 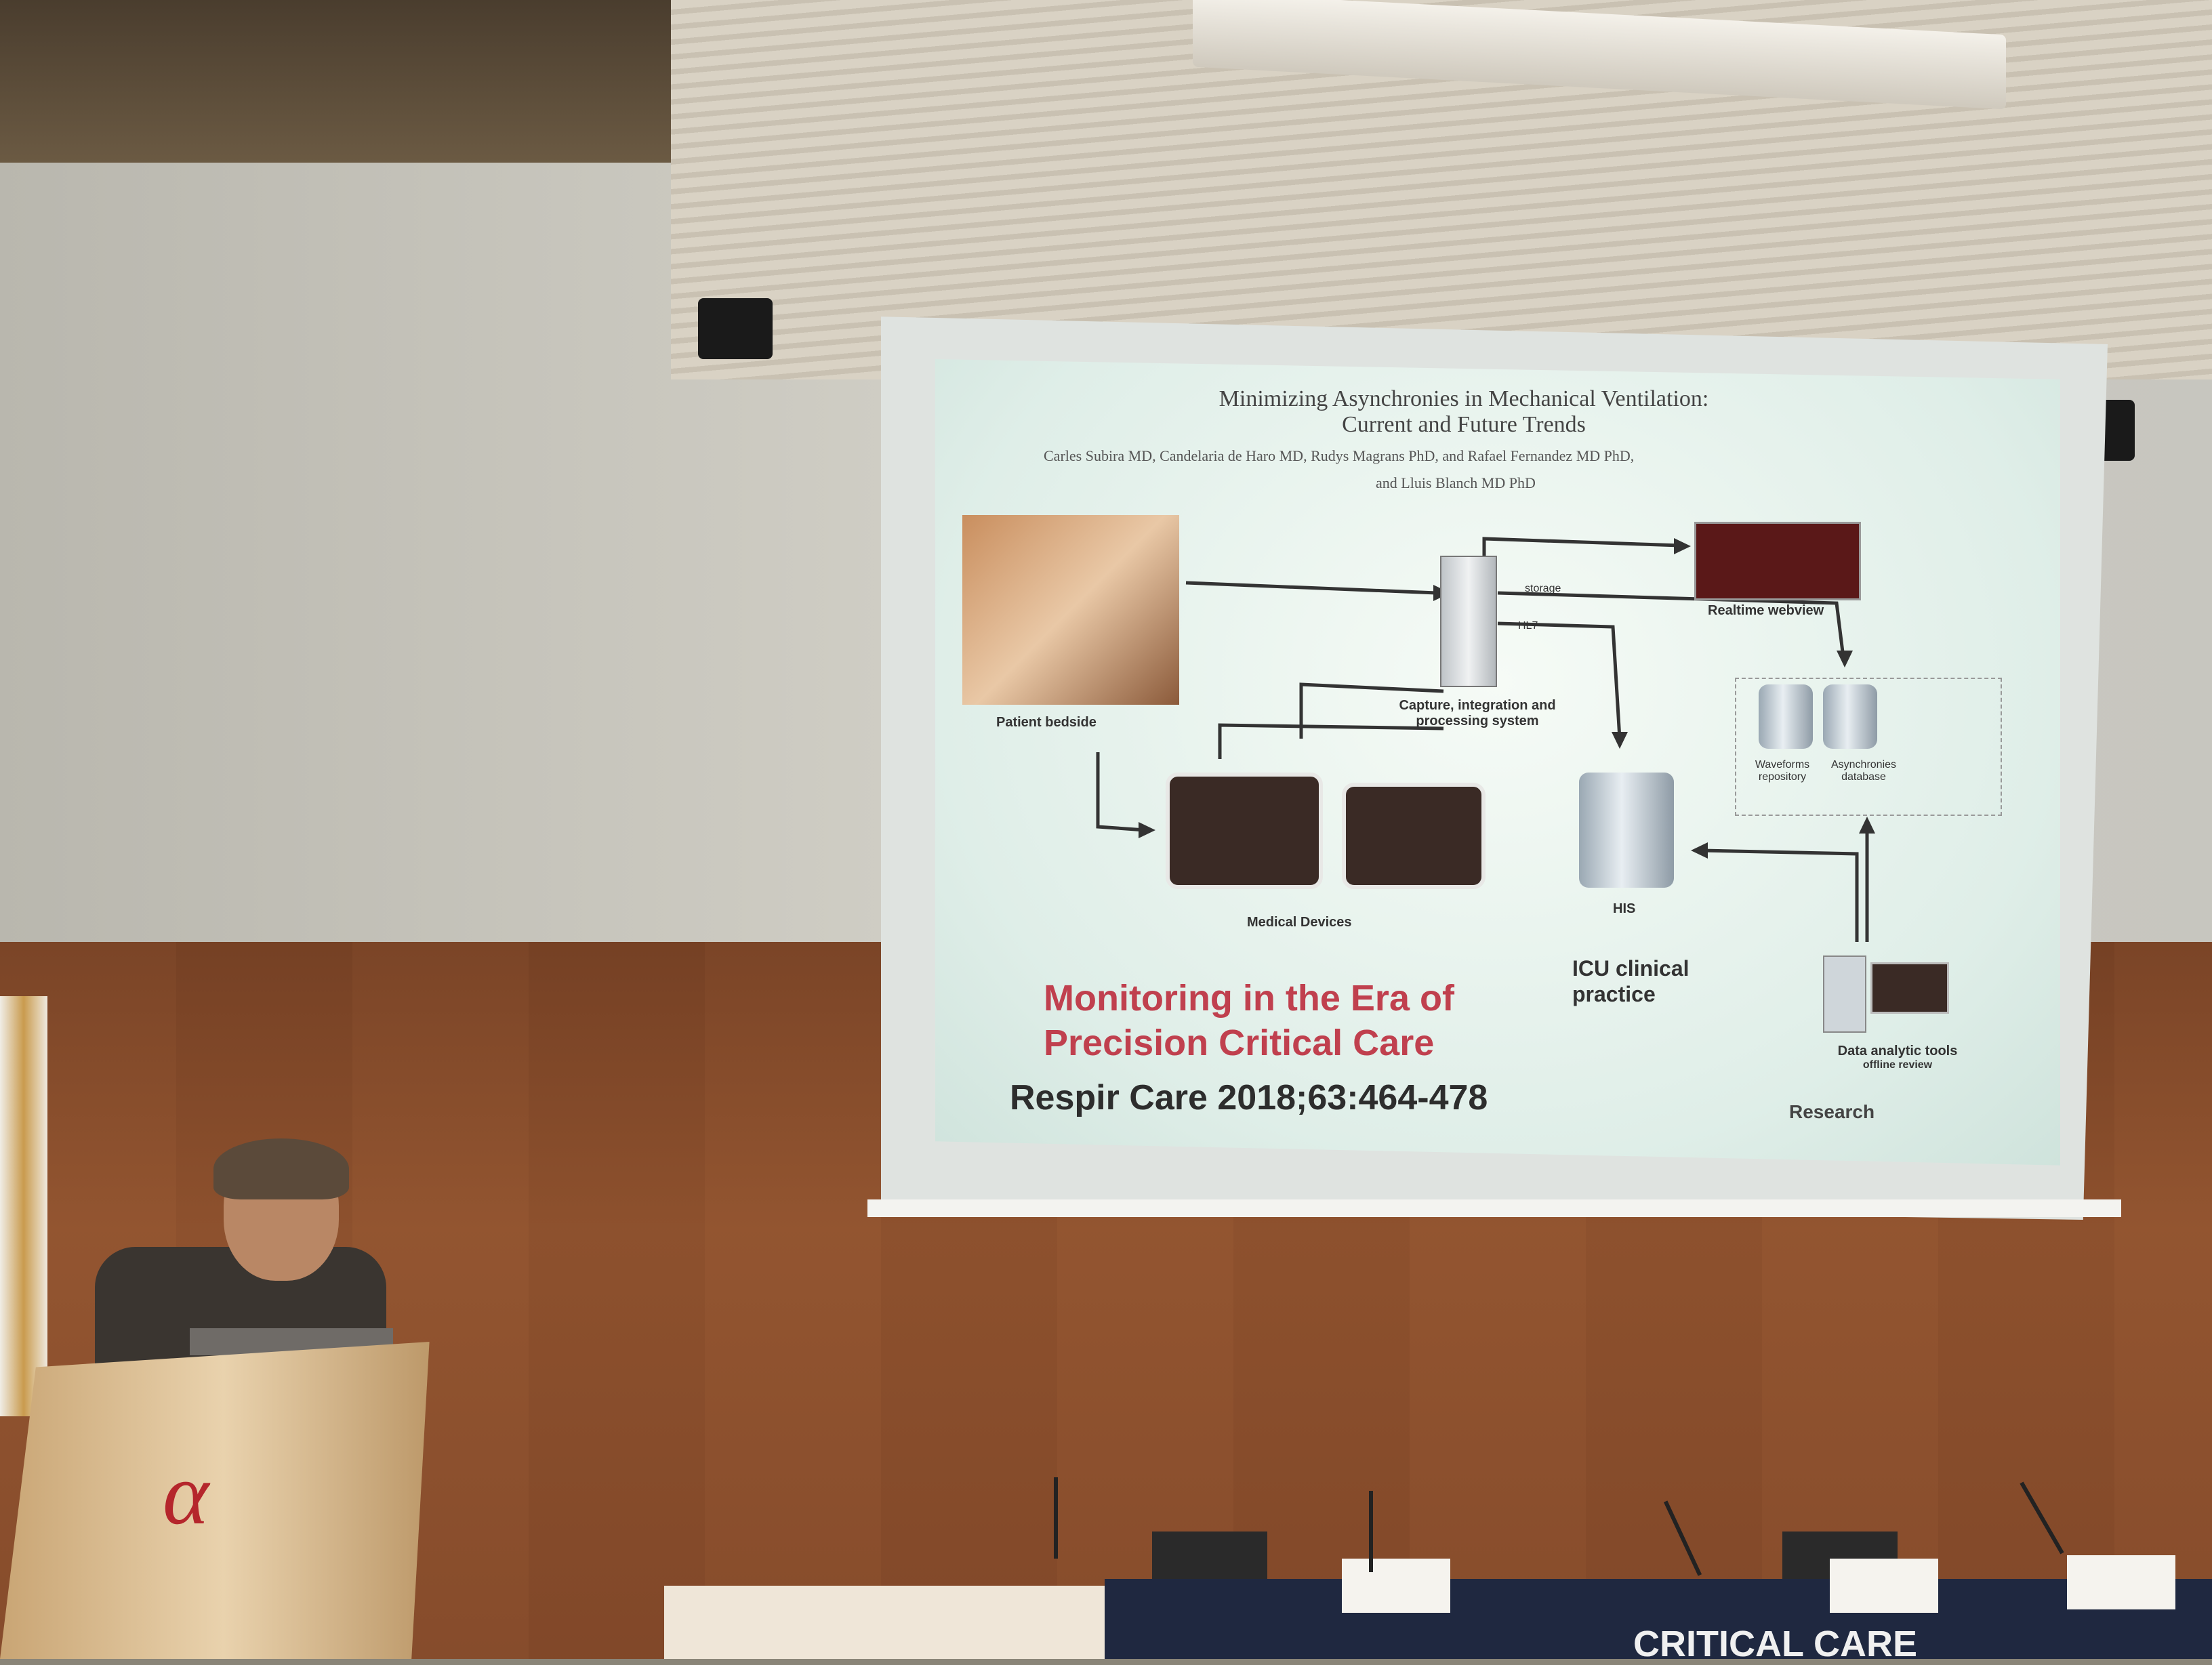 What do you see at coordinates (1863, 777) in the screenshot?
I see `asynchronies-database-line-2: database` at bounding box center [1863, 777].